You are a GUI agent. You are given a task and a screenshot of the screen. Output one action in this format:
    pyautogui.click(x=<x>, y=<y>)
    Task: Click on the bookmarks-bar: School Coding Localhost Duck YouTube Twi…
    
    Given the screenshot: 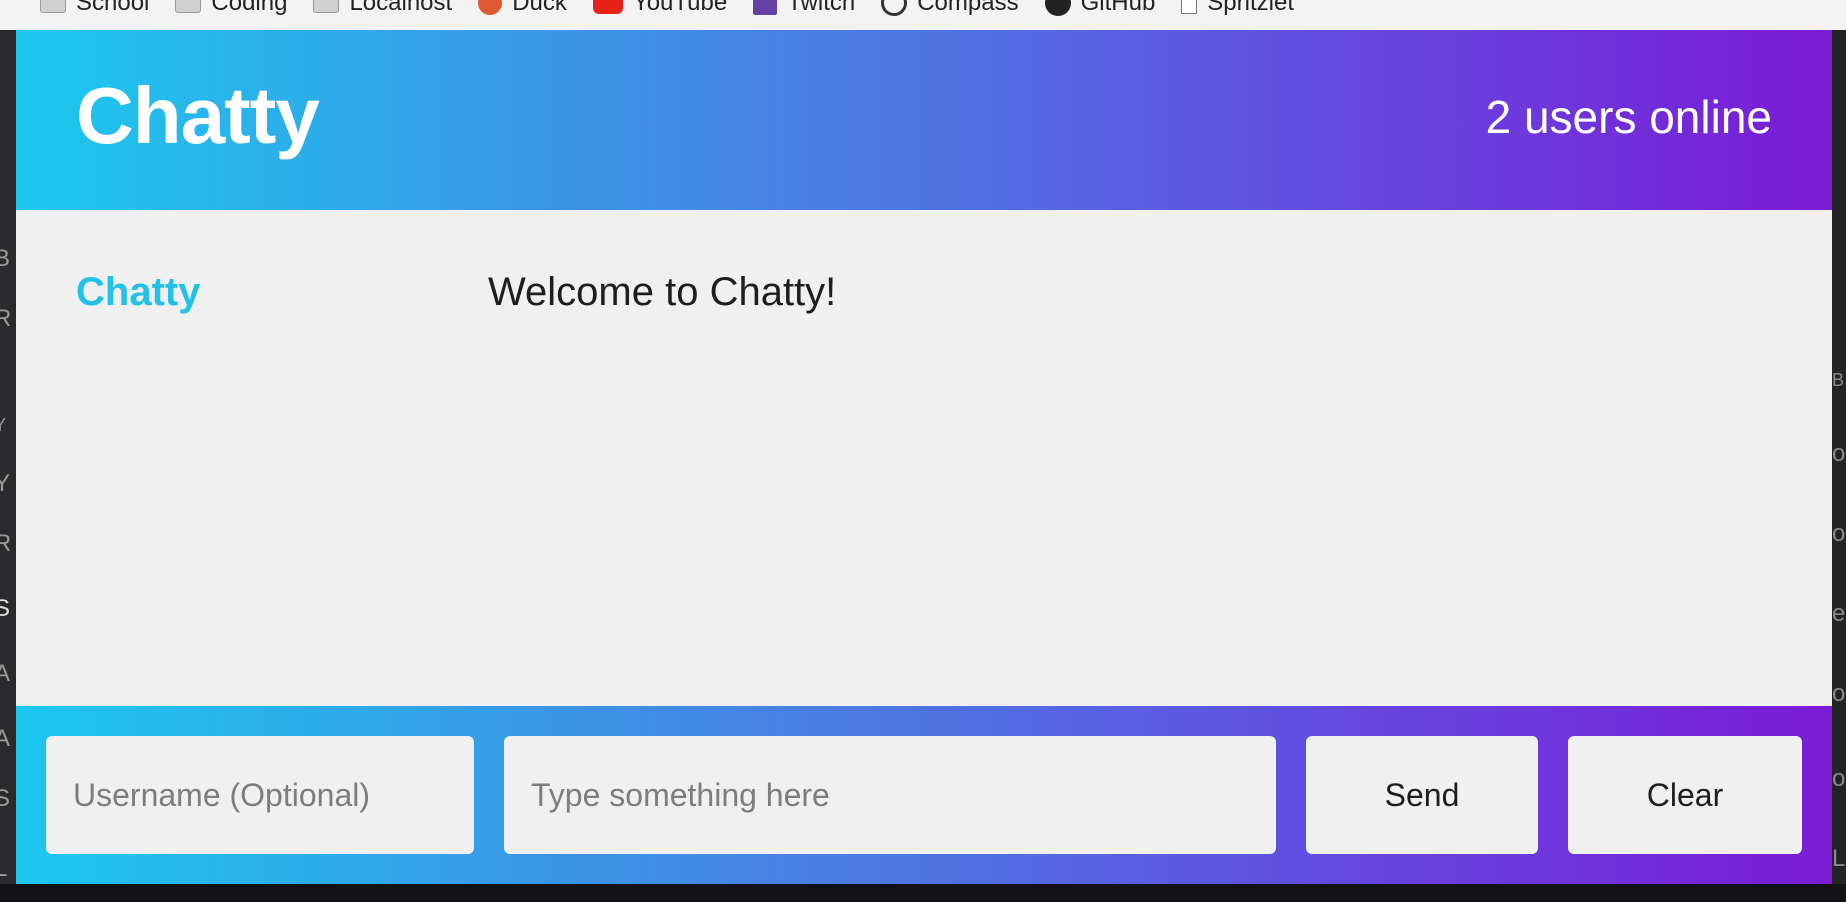 What is the action you would take?
    pyautogui.click(x=923, y=15)
    